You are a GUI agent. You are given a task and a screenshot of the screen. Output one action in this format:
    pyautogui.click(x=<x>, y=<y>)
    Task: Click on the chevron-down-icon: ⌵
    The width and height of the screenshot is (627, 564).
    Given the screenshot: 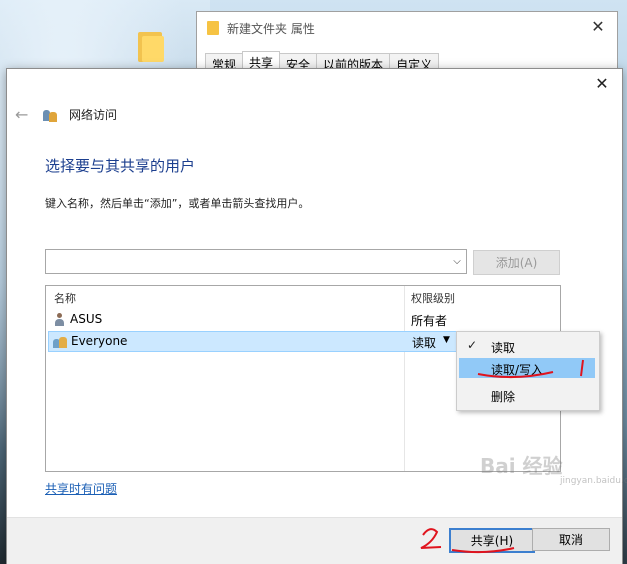 What is the action you would take?
    pyautogui.click(x=457, y=261)
    